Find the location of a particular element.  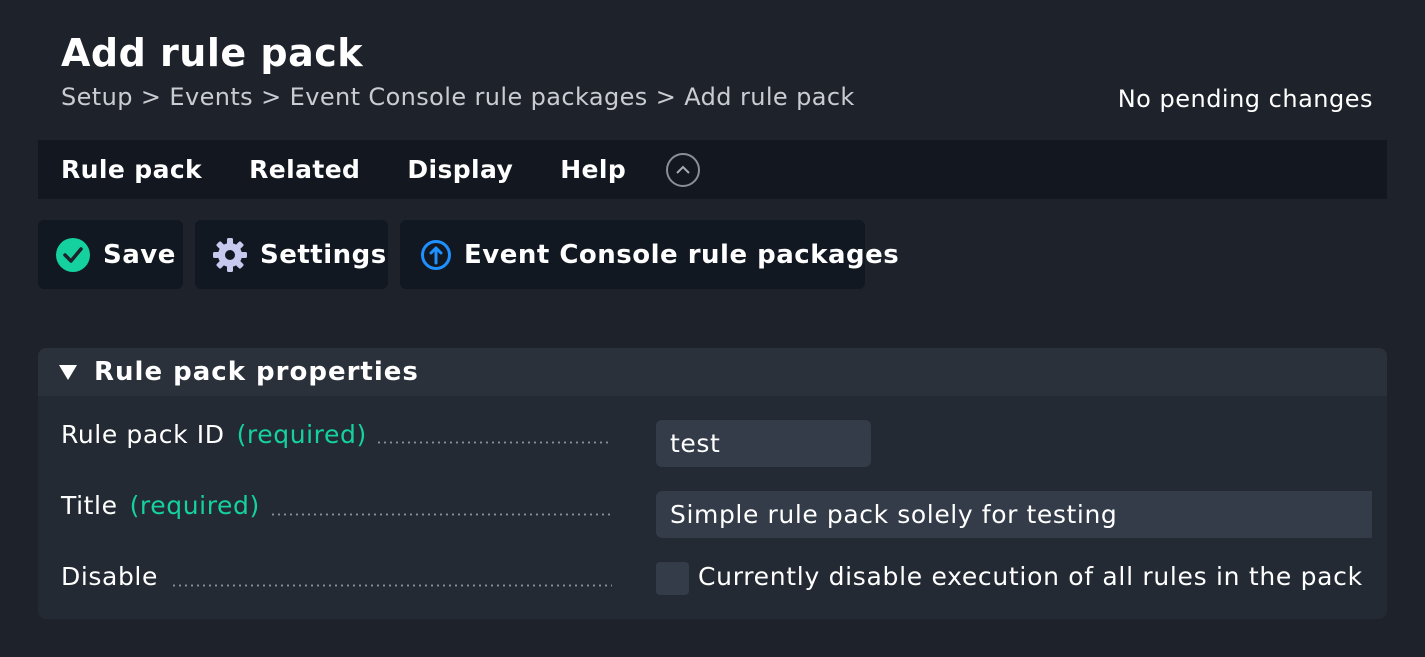

settings-label: Settings is located at coordinates (323, 254).